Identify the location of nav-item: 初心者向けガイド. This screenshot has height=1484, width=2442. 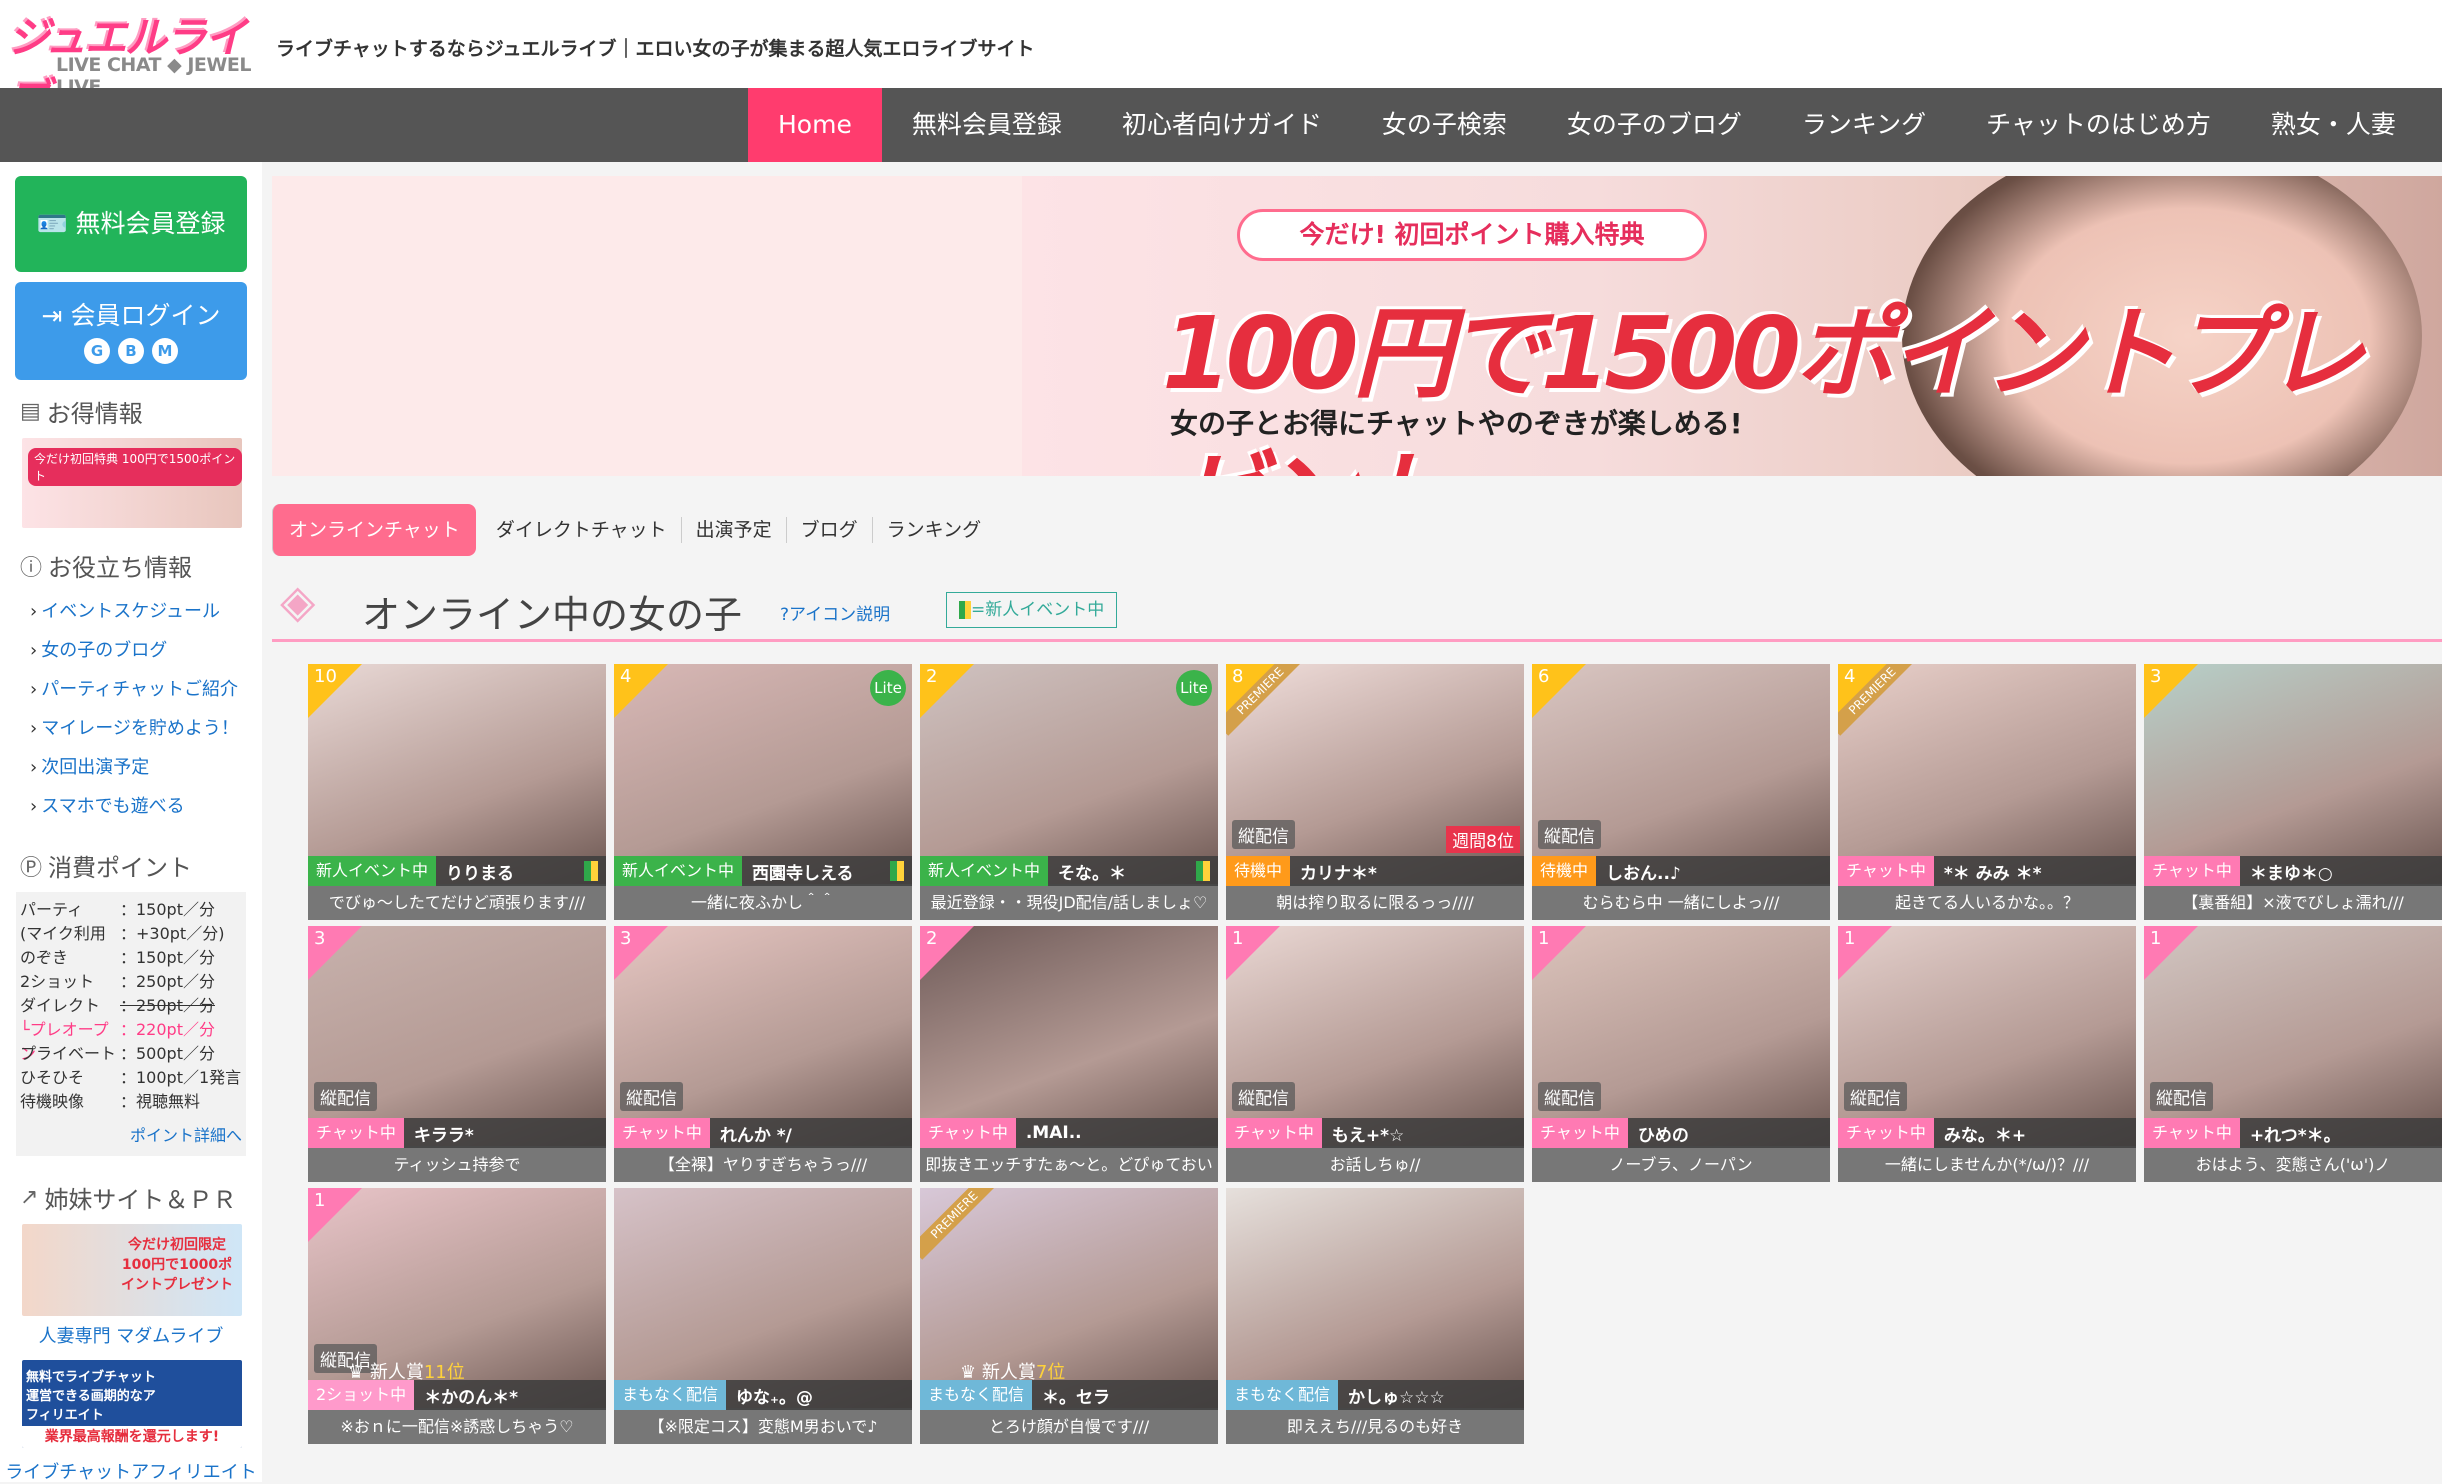
(1222, 125).